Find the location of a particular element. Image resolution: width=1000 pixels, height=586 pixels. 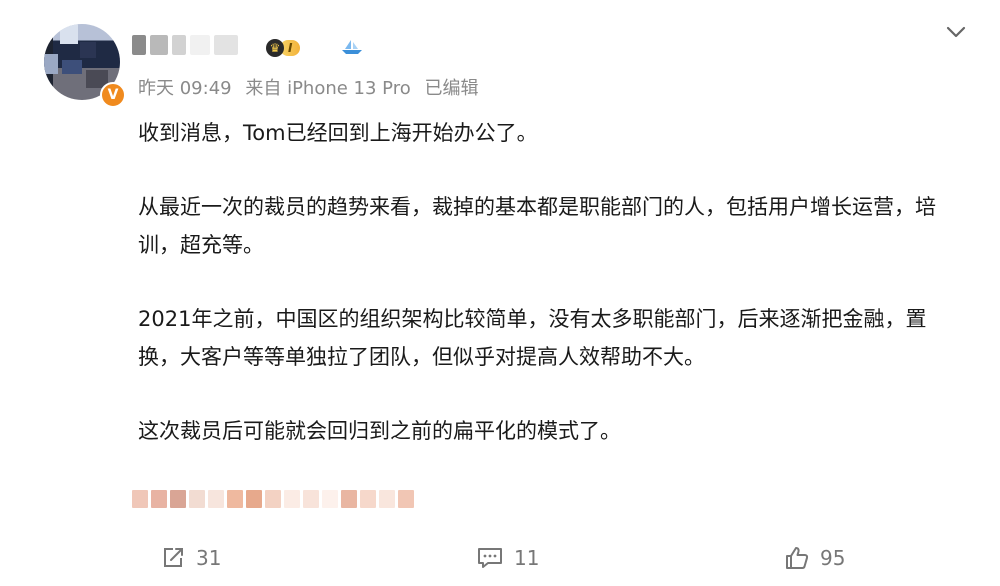

chevron-down-icon is located at coordinates (956, 32).